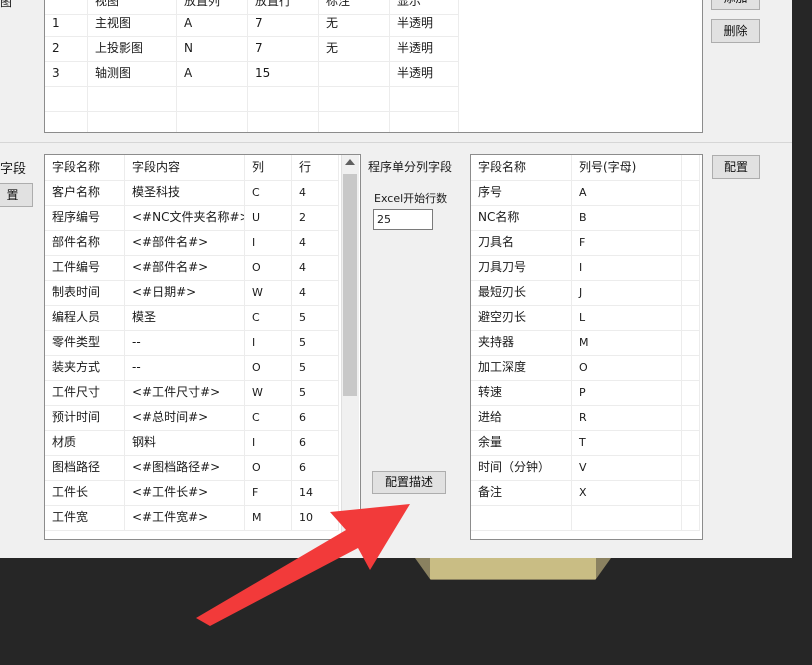 The image size is (812, 665). What do you see at coordinates (132, 23) in the screenshot?
I see `table-cell: 主视图` at bounding box center [132, 23].